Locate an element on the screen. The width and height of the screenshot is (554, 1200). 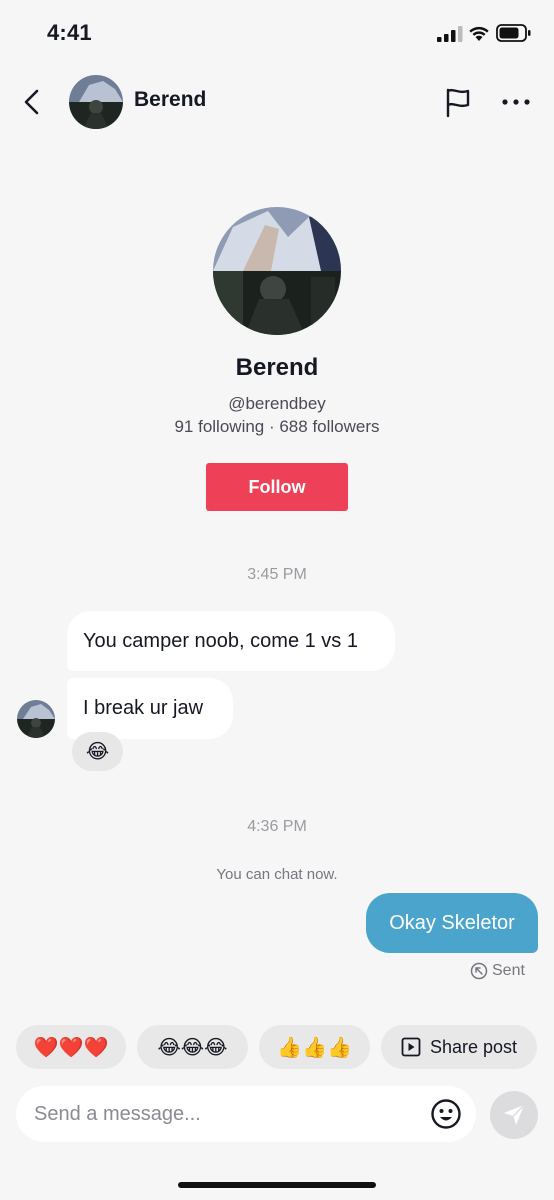
home-indicator is located at coordinates (277, 1185).